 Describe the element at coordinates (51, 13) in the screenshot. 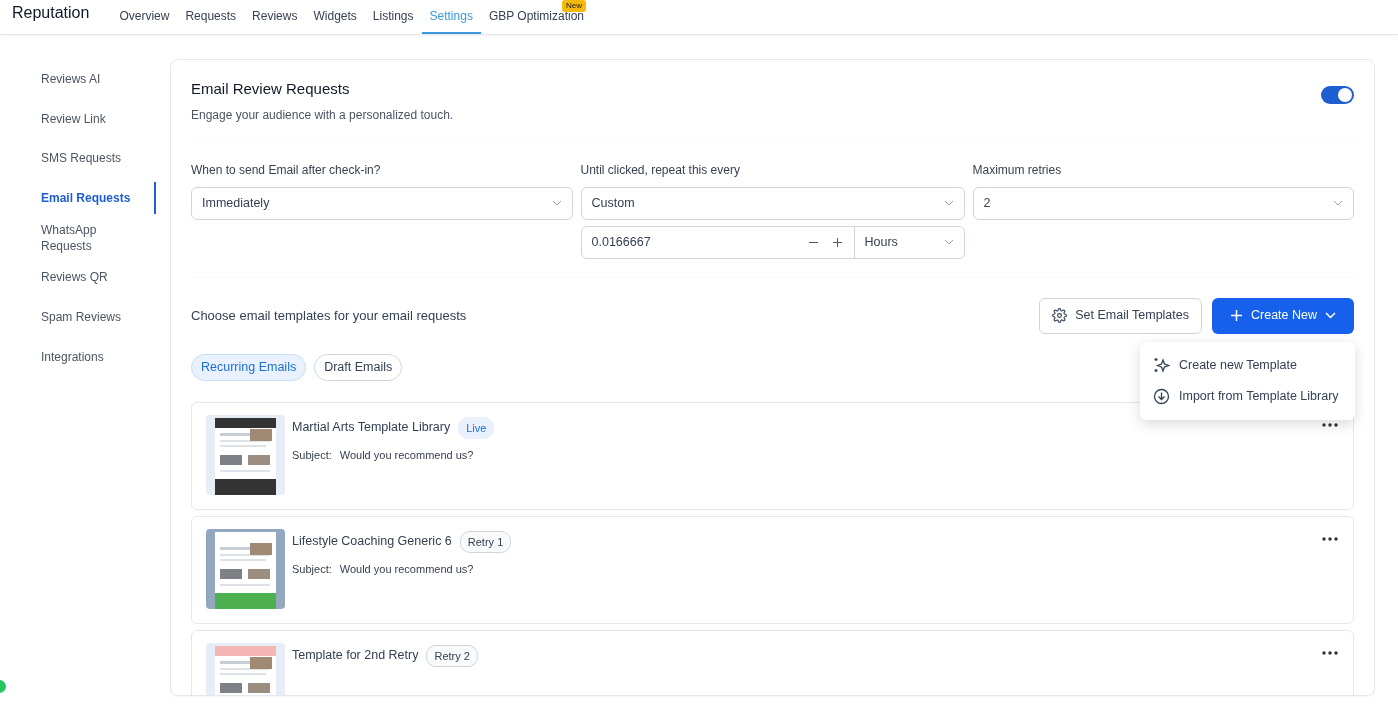

I see `brand-title: Reputation` at that location.